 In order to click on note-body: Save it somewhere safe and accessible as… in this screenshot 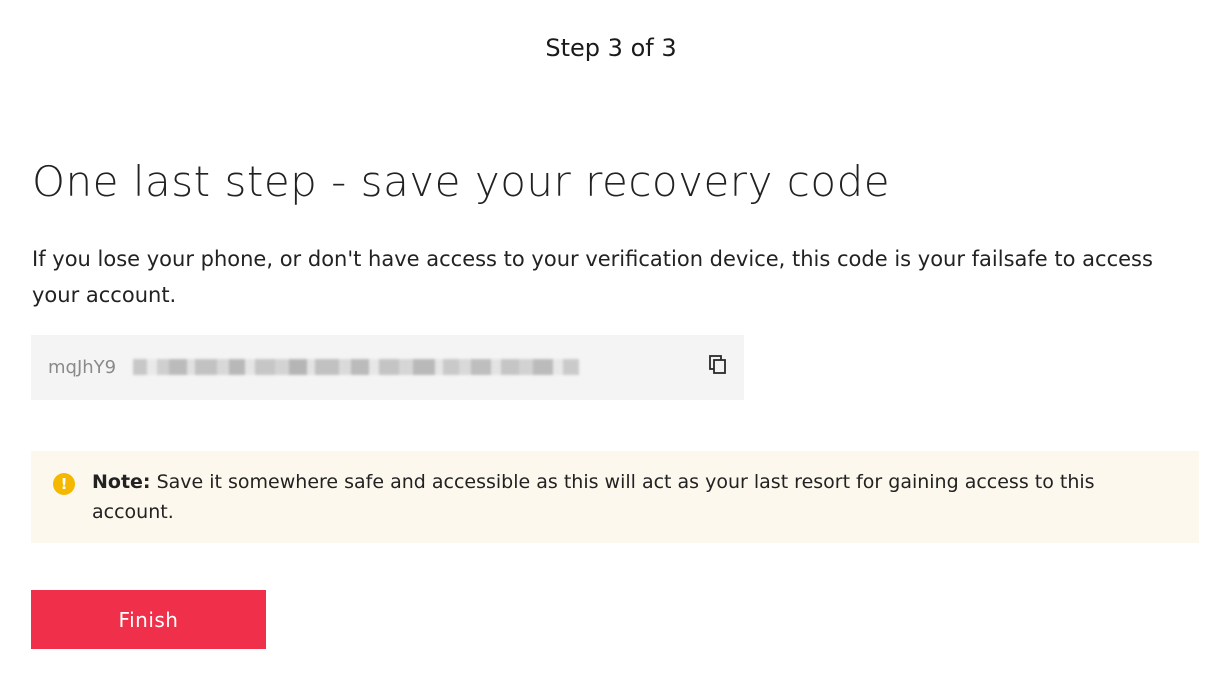, I will do `click(593, 497)`.